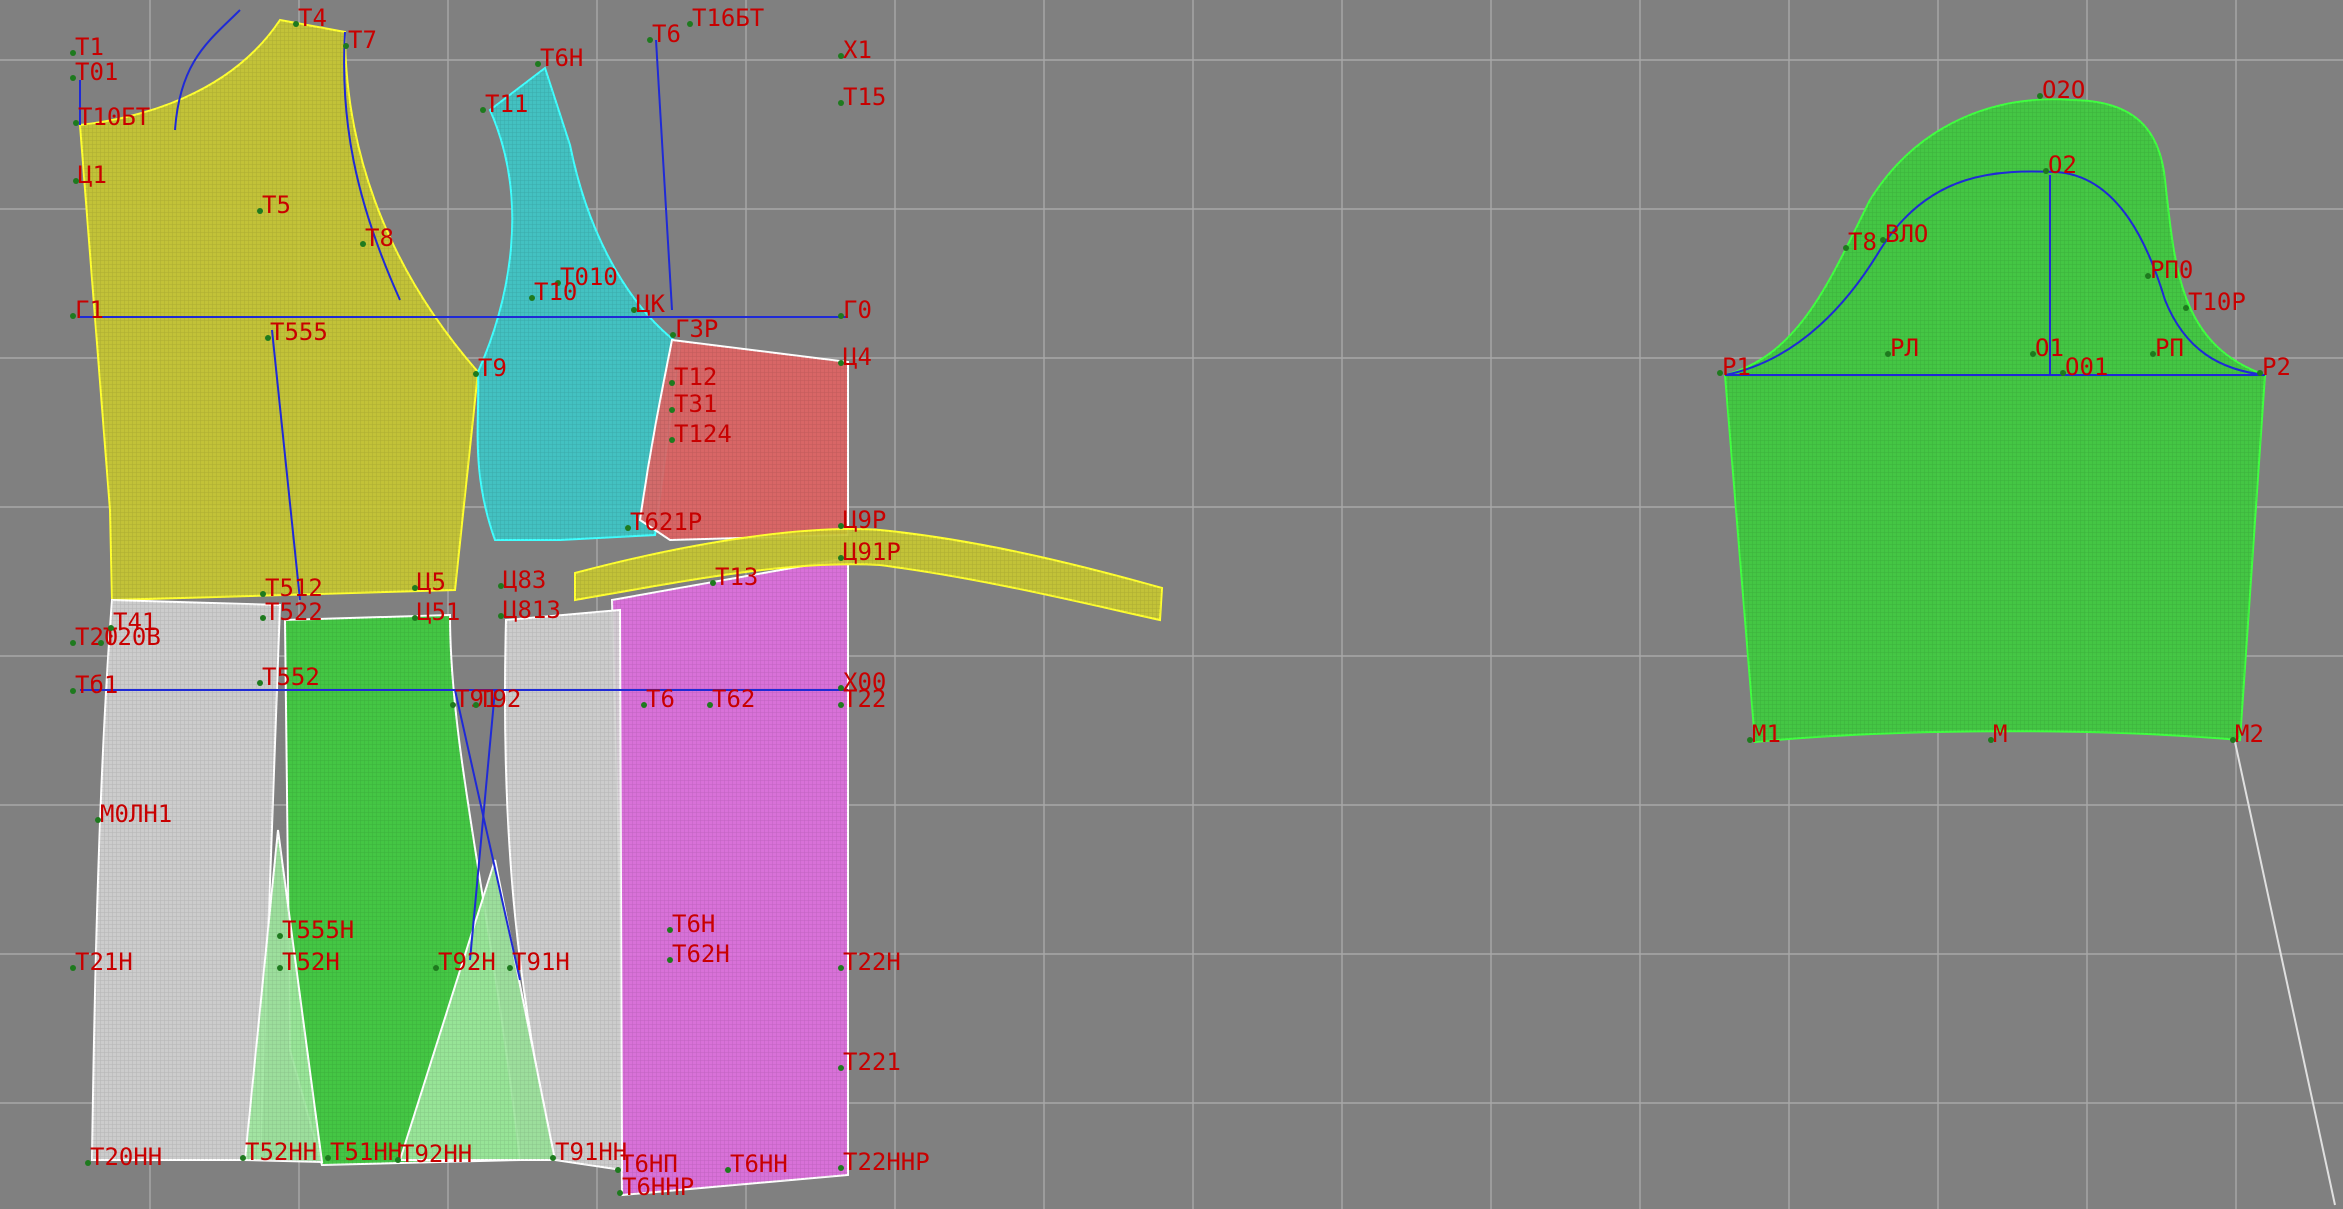 This screenshot has height=1209, width=2343. What do you see at coordinates (2249, 734) in the screenshot?
I see `point-label: М2` at bounding box center [2249, 734].